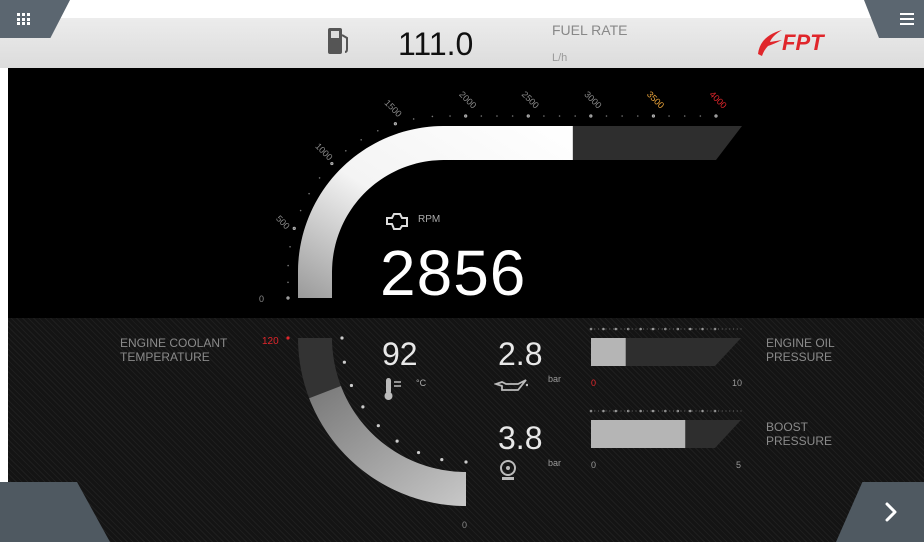 The height and width of the screenshot is (542, 924). What do you see at coordinates (665, 346) in the screenshot?
I see `oil-pressure-bar` at bounding box center [665, 346].